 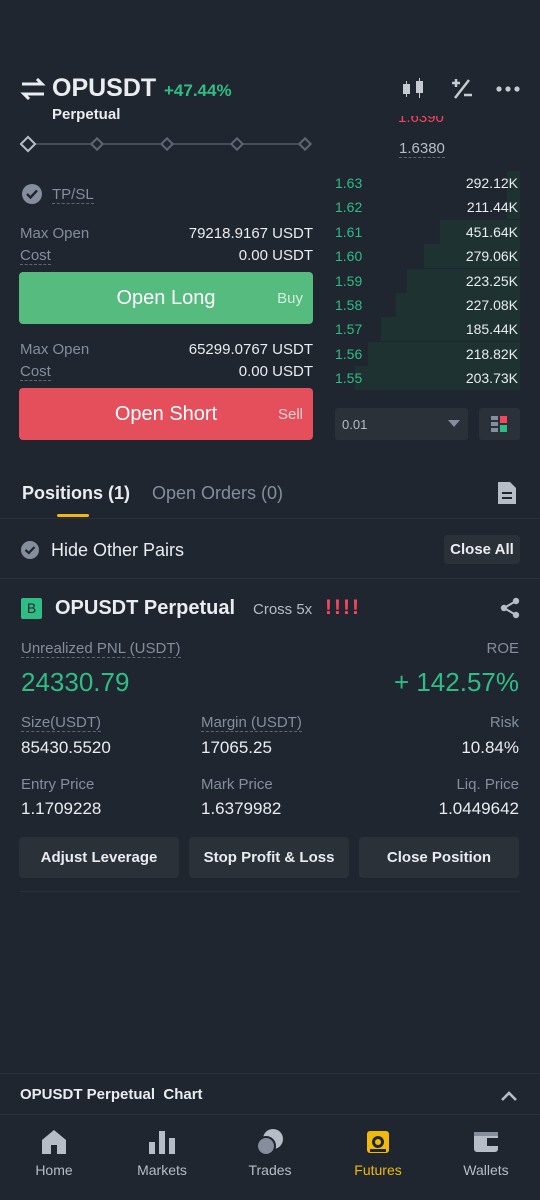 What do you see at coordinates (510, 608) in the screenshot?
I see `share-icon` at bounding box center [510, 608].